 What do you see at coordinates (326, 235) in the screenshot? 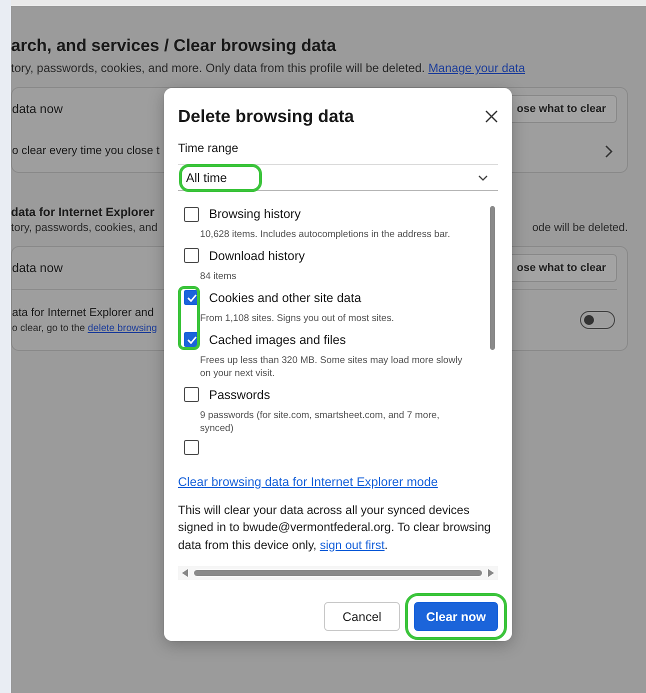
I see `item-description: 10,628 items. Includes autocompletions in the address bar.` at bounding box center [326, 235].